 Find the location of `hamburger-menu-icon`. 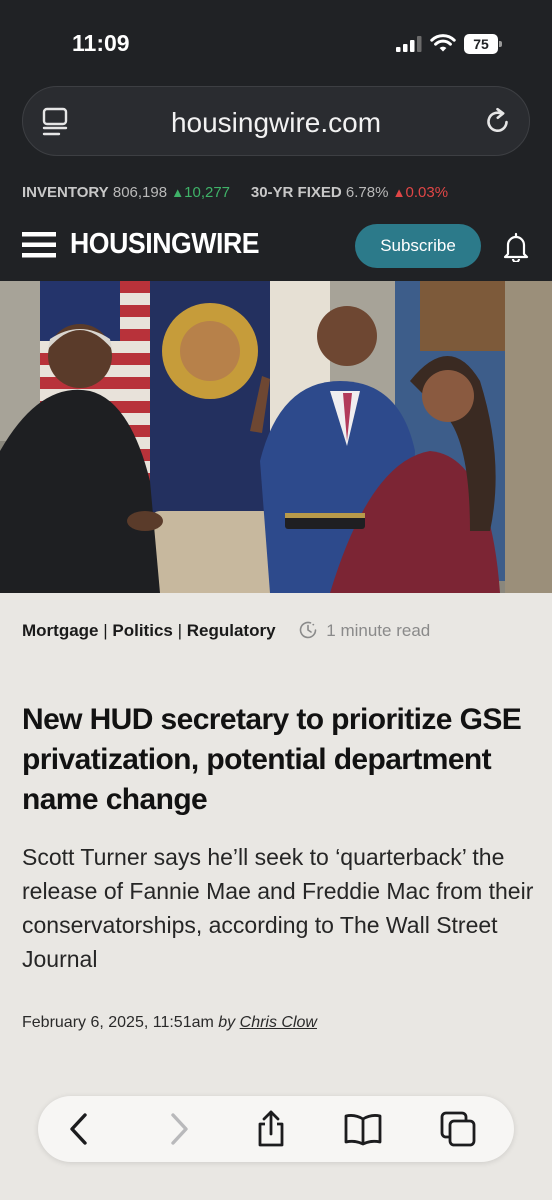

hamburger-menu-icon is located at coordinates (39, 245).